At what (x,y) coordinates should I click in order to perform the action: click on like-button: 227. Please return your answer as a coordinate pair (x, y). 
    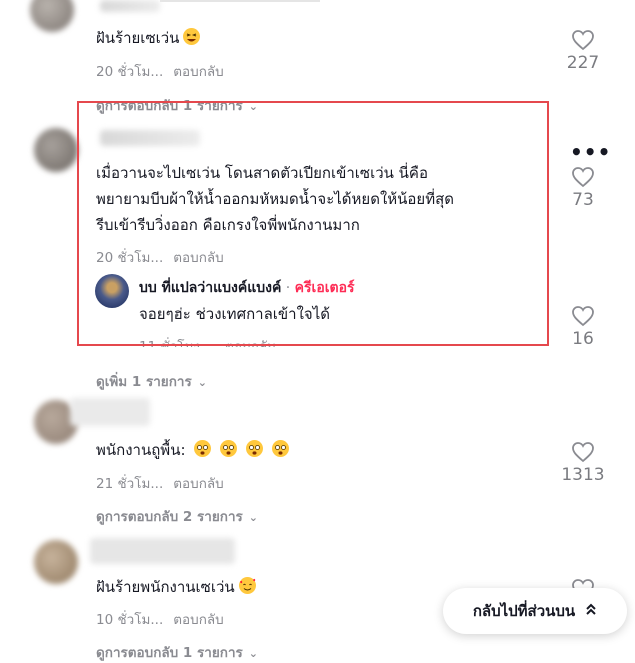
    Looking at the image, I should click on (583, 51).